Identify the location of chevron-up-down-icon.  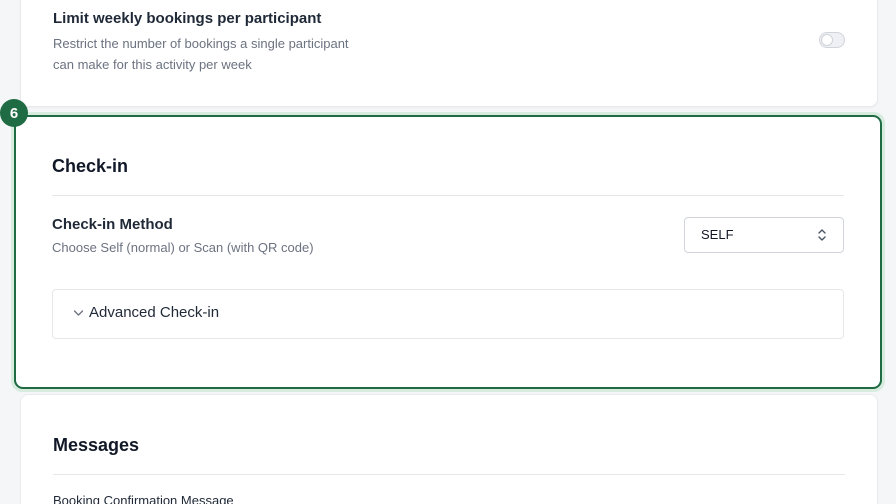
(822, 235).